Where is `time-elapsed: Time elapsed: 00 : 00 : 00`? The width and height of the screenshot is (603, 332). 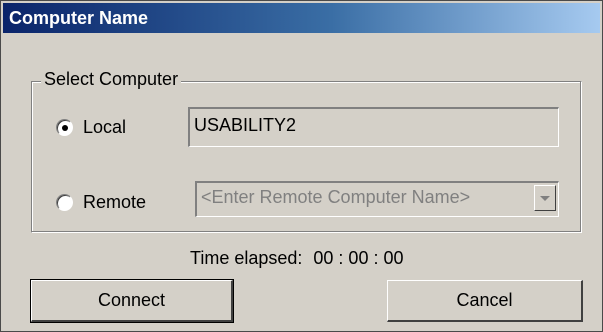 time-elapsed: Time elapsed: 00 : 00 : 00 is located at coordinates (296, 258).